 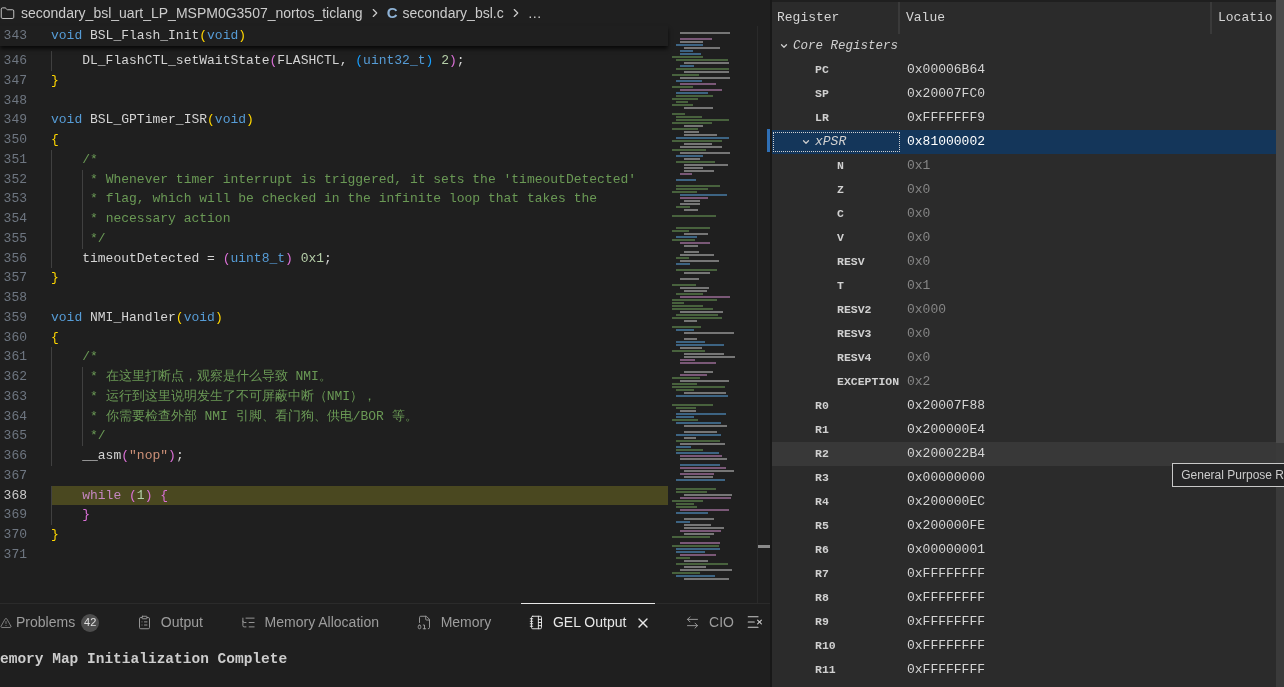 I want to click on code-line: timeoutDetected = (uint8_t) 0x1;, so click(x=359, y=258).